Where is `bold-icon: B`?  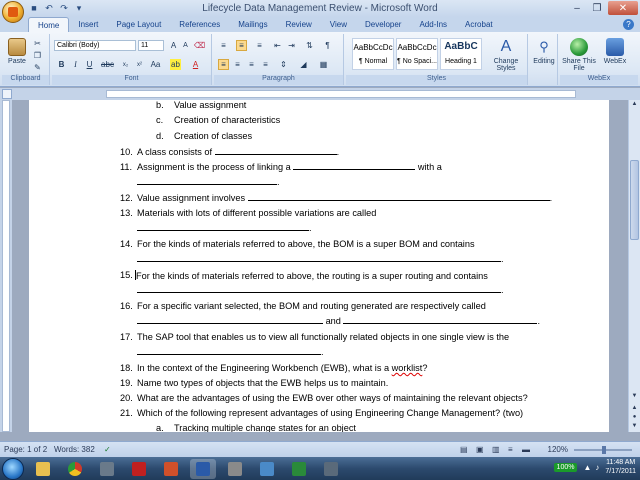
bold-icon: B is located at coordinates (61, 64).